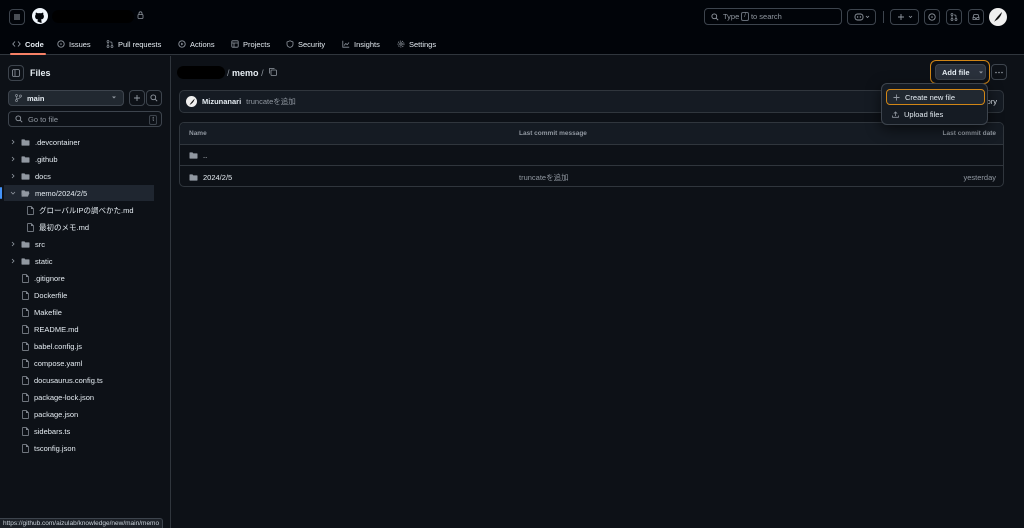  Describe the element at coordinates (31, 261) in the screenshot. I see `tree-folder-item: static` at that location.